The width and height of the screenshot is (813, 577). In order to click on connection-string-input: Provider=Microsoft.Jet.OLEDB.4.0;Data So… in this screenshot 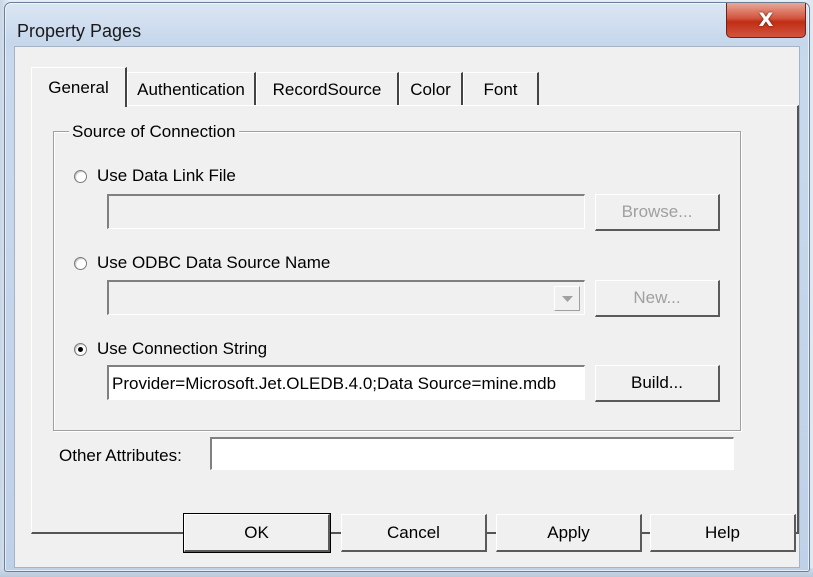, I will do `click(346, 382)`.